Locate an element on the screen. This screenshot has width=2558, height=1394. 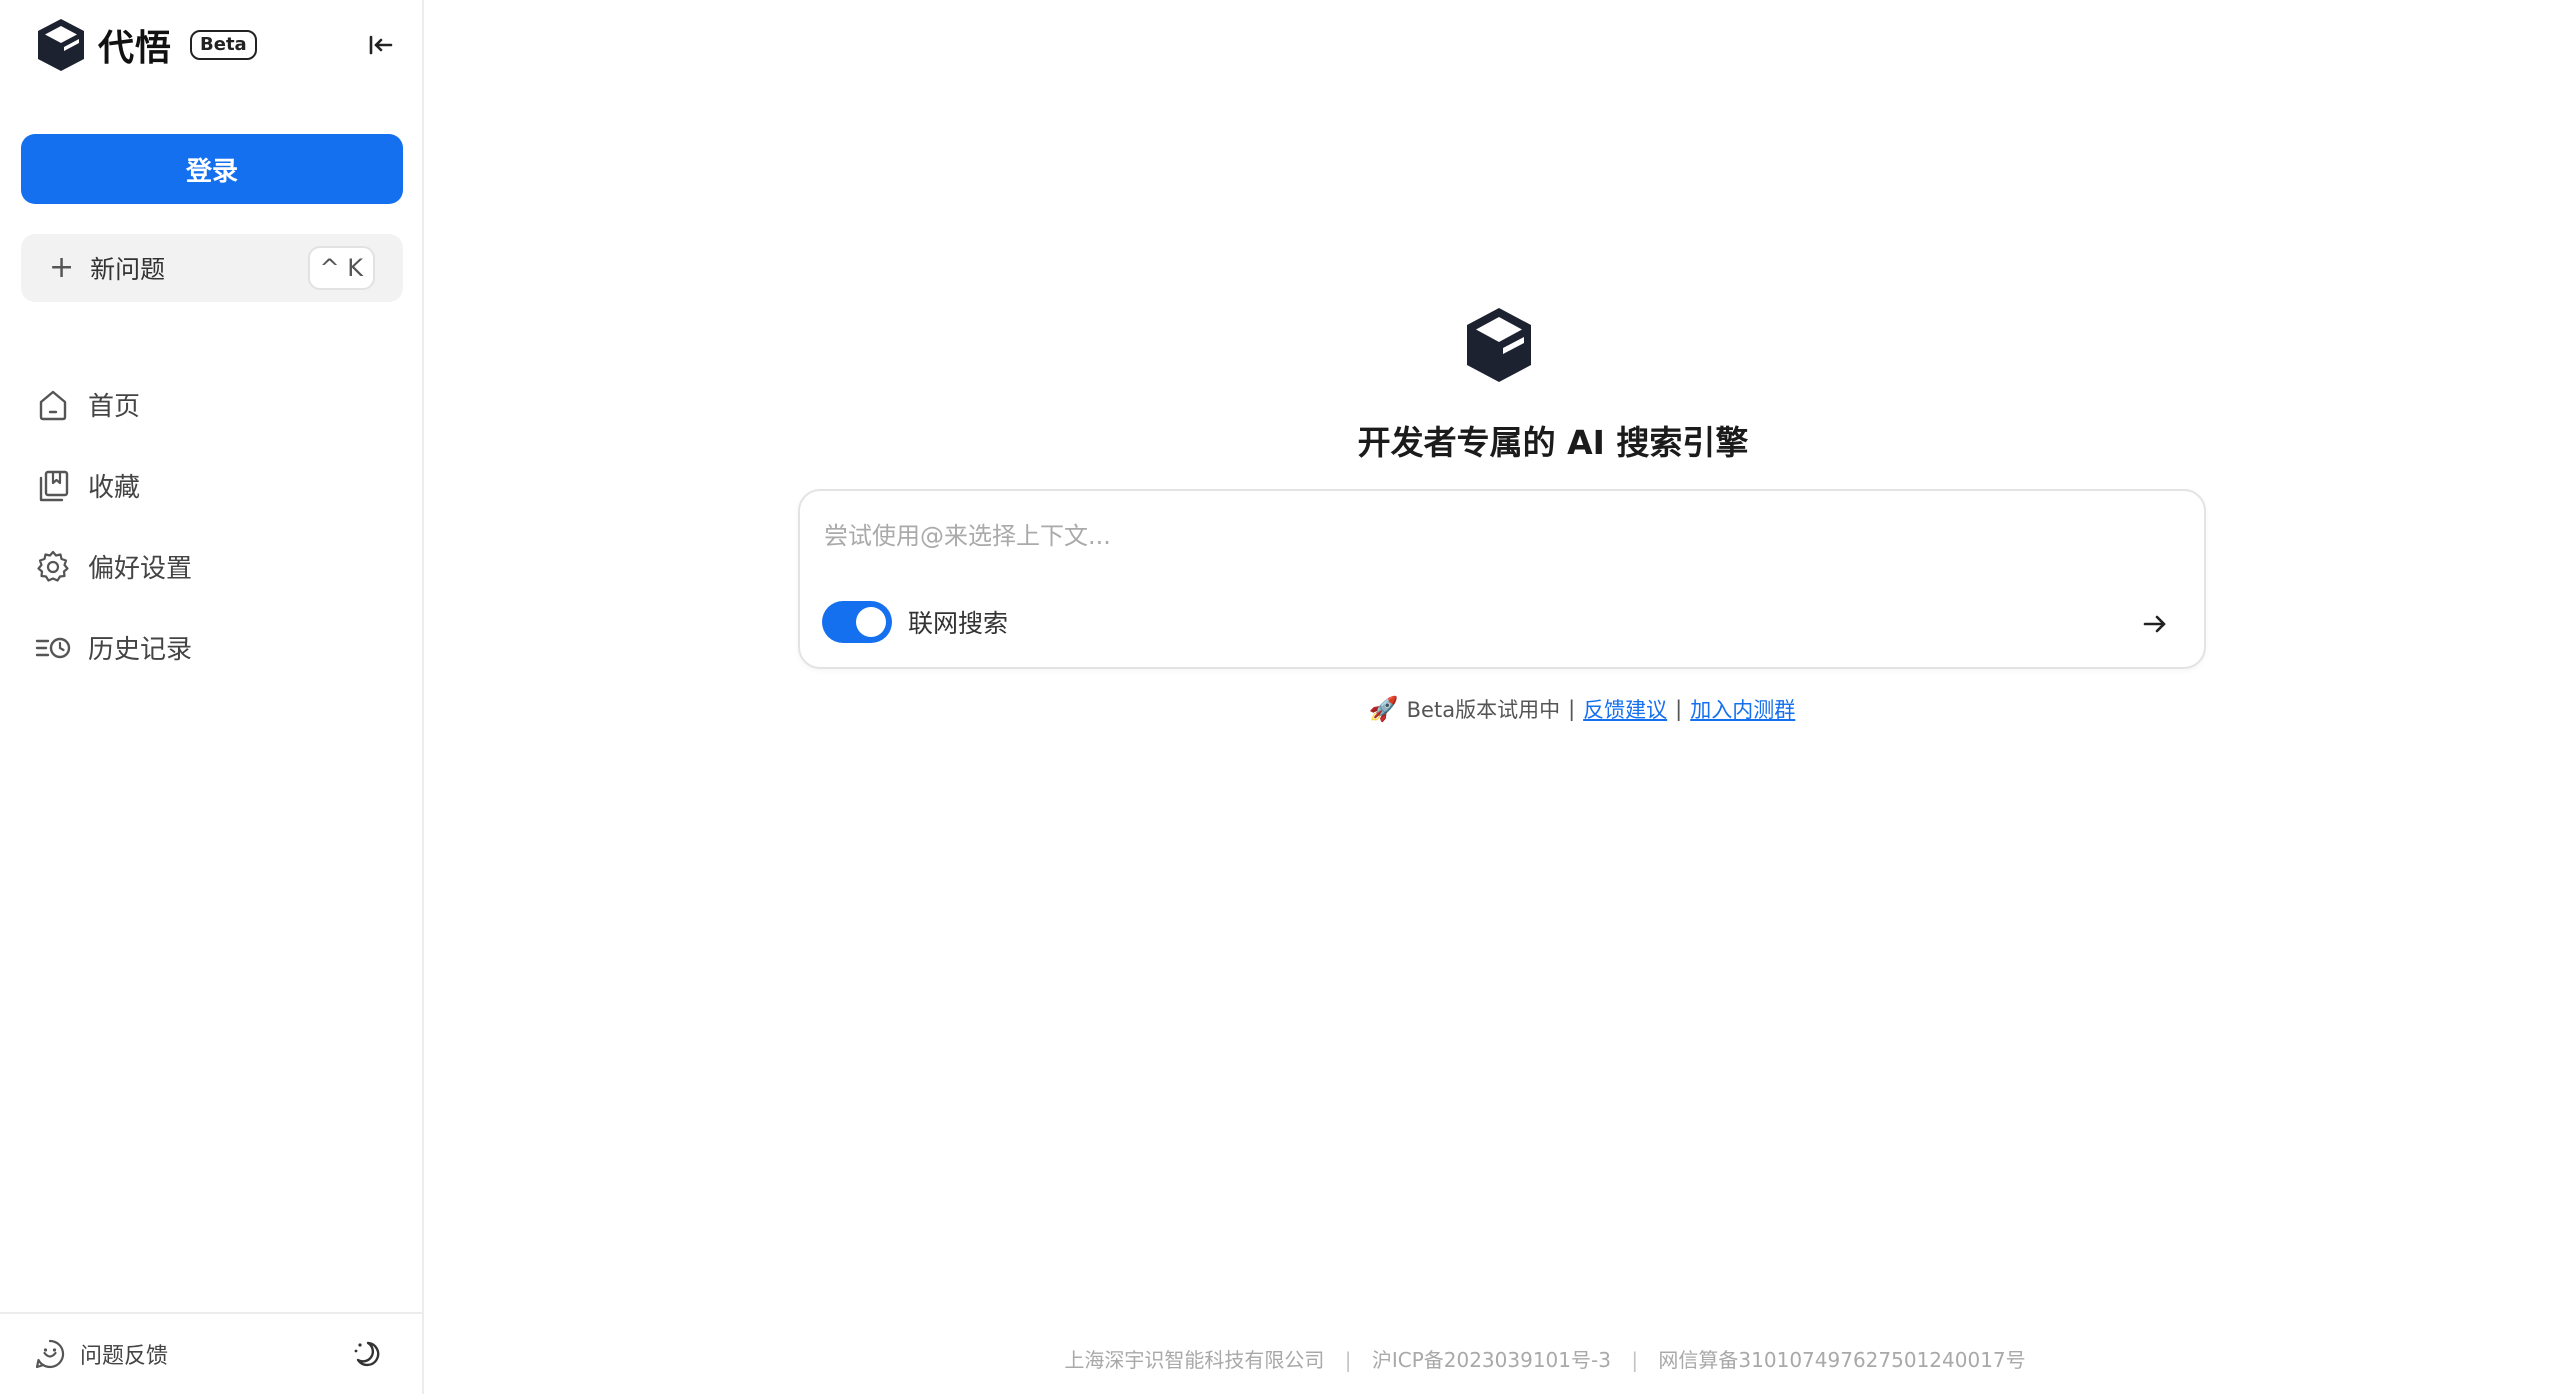
brand: 代悟 Beta is located at coordinates (145, 45).